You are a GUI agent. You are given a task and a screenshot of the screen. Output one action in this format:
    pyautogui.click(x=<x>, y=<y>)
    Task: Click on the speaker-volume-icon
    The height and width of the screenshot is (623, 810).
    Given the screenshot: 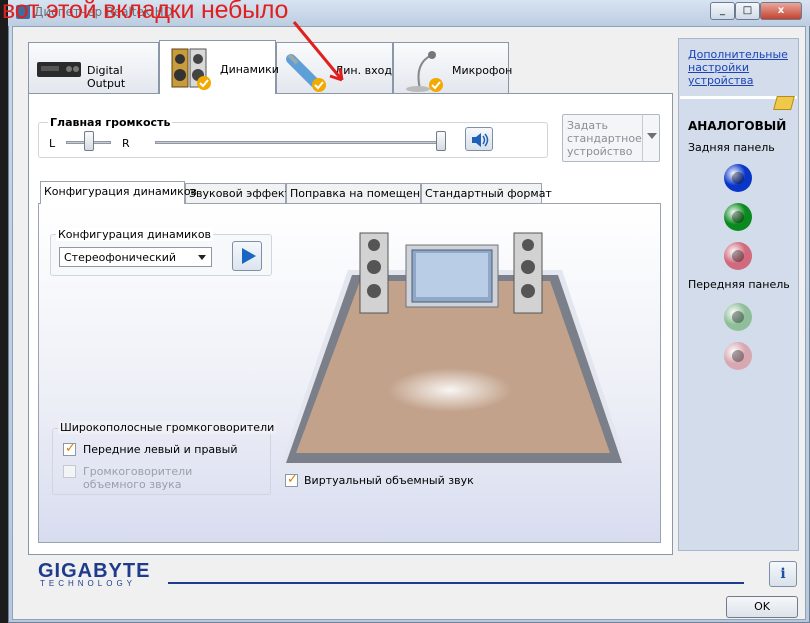 What is the action you would take?
    pyautogui.click(x=480, y=140)
    